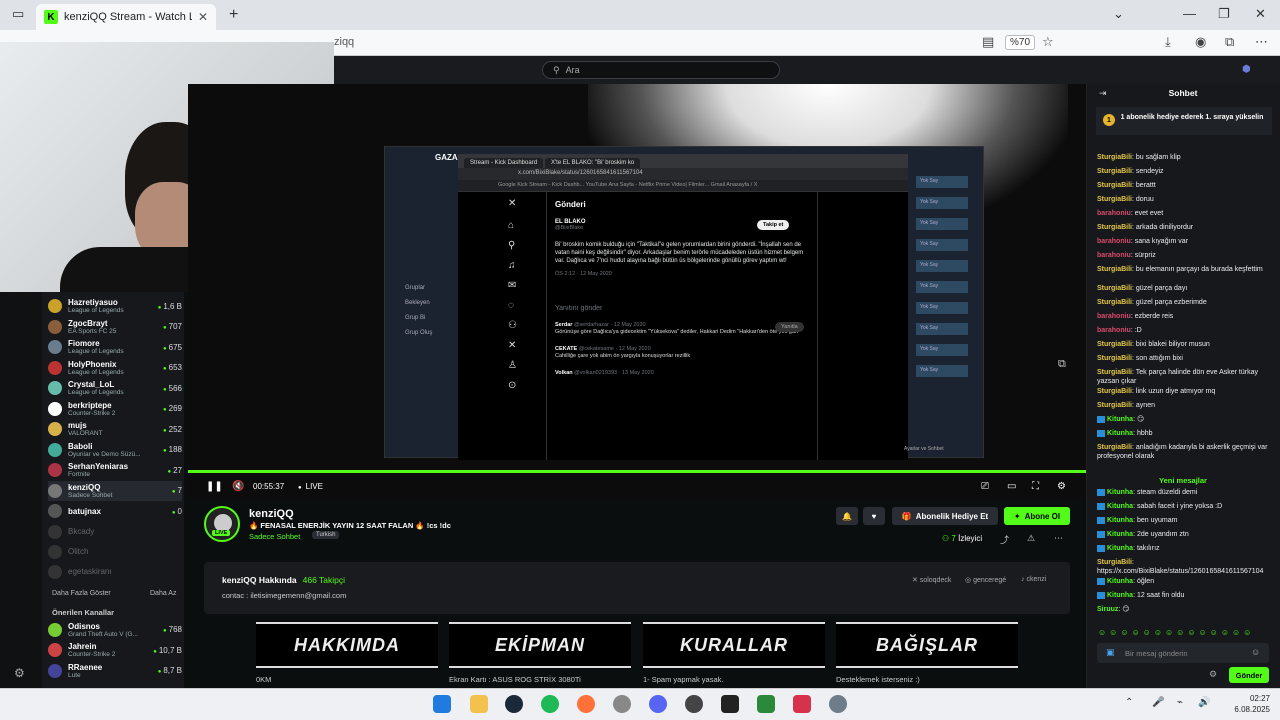 Image resolution: width=1280 pixels, height=720 pixels. Describe the element at coordinates (1261, 42) in the screenshot. I see `menu-icon: ⋯` at that location.